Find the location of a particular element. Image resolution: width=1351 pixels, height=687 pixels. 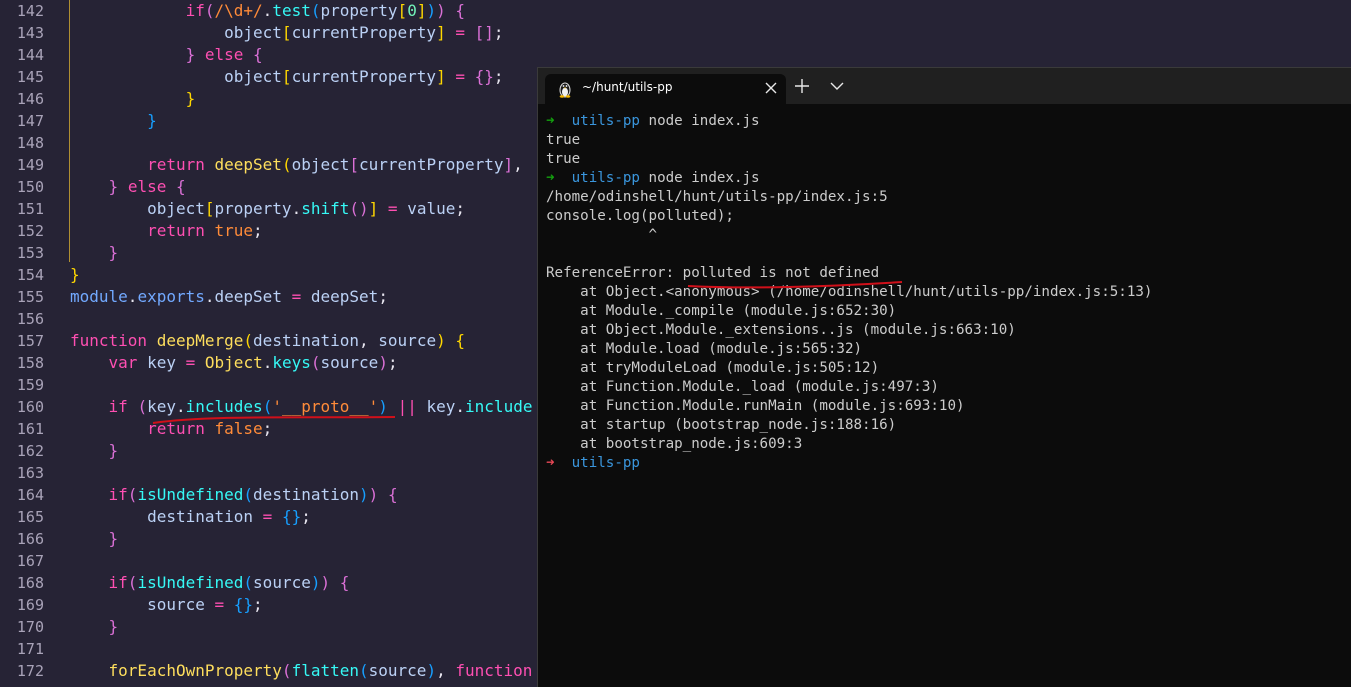

code-token: 0 is located at coordinates (412, 10).